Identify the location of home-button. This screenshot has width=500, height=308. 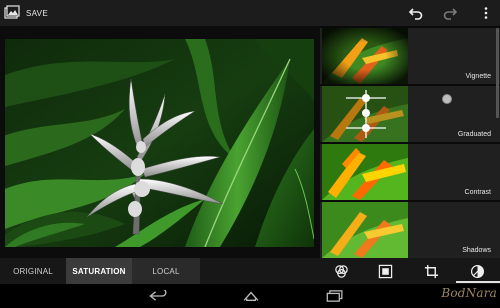
(251, 296).